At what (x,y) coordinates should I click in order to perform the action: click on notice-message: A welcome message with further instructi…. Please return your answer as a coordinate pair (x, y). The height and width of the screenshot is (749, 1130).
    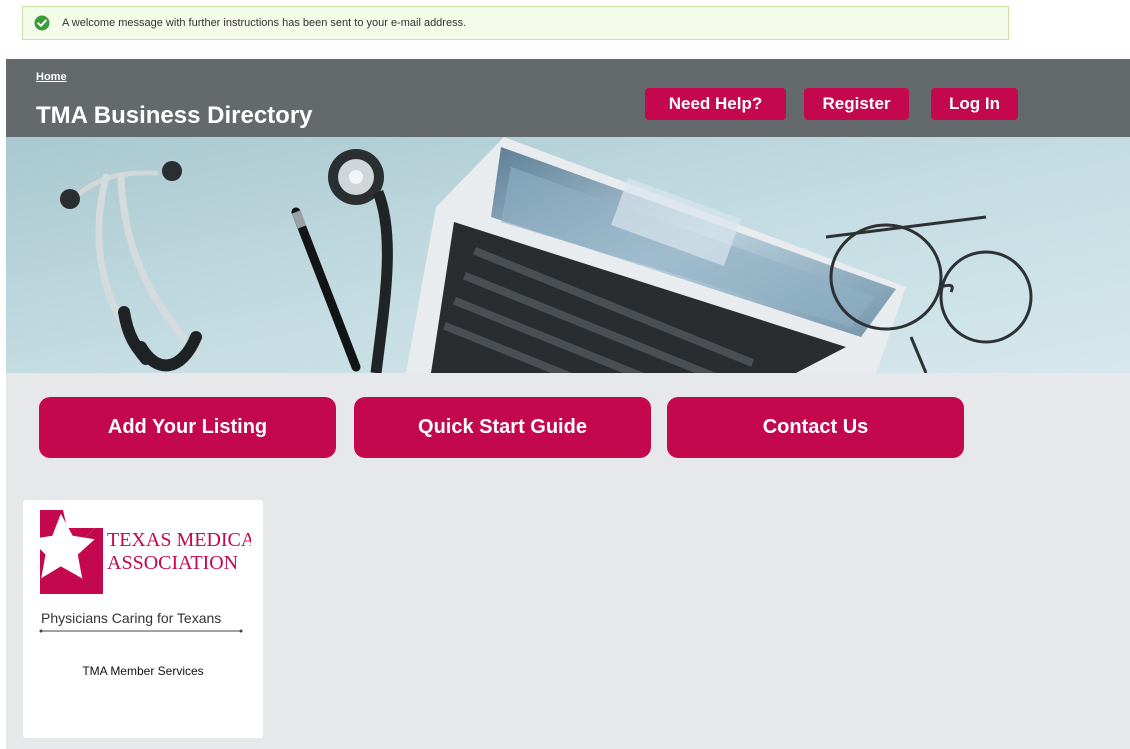
    Looking at the image, I should click on (264, 23).